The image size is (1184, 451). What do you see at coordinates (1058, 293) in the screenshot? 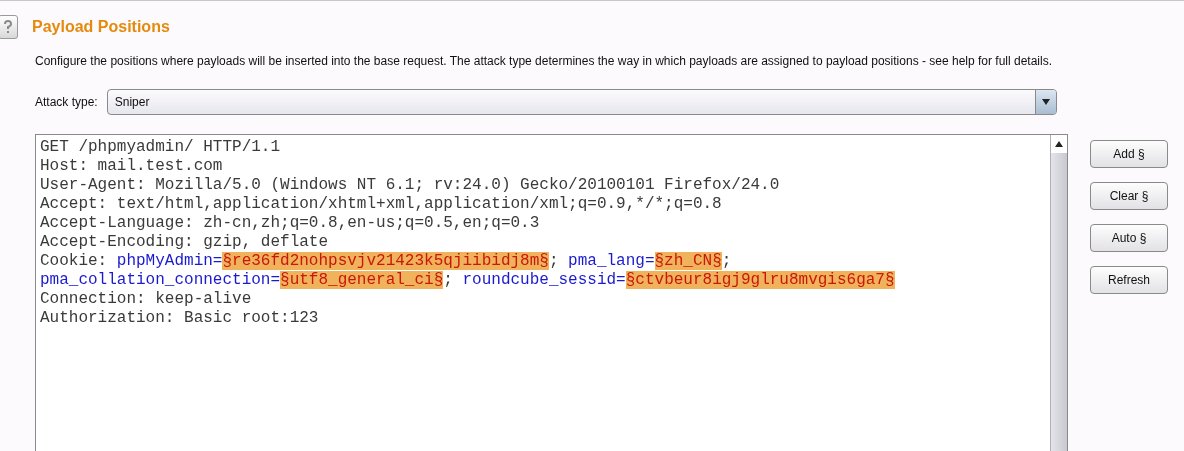
I see `scrollbar` at bounding box center [1058, 293].